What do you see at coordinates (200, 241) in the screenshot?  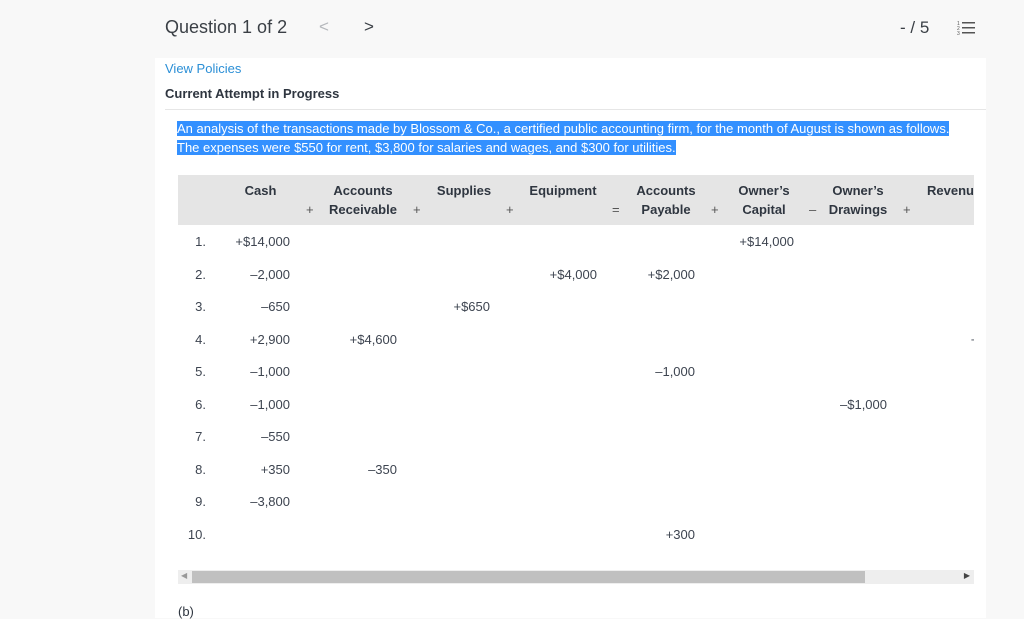 I see `row-number: 1.` at bounding box center [200, 241].